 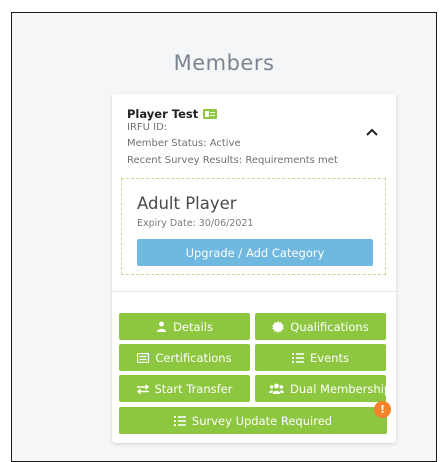 What do you see at coordinates (193, 357) in the screenshot?
I see `certifications-label: Certifications` at bounding box center [193, 357].